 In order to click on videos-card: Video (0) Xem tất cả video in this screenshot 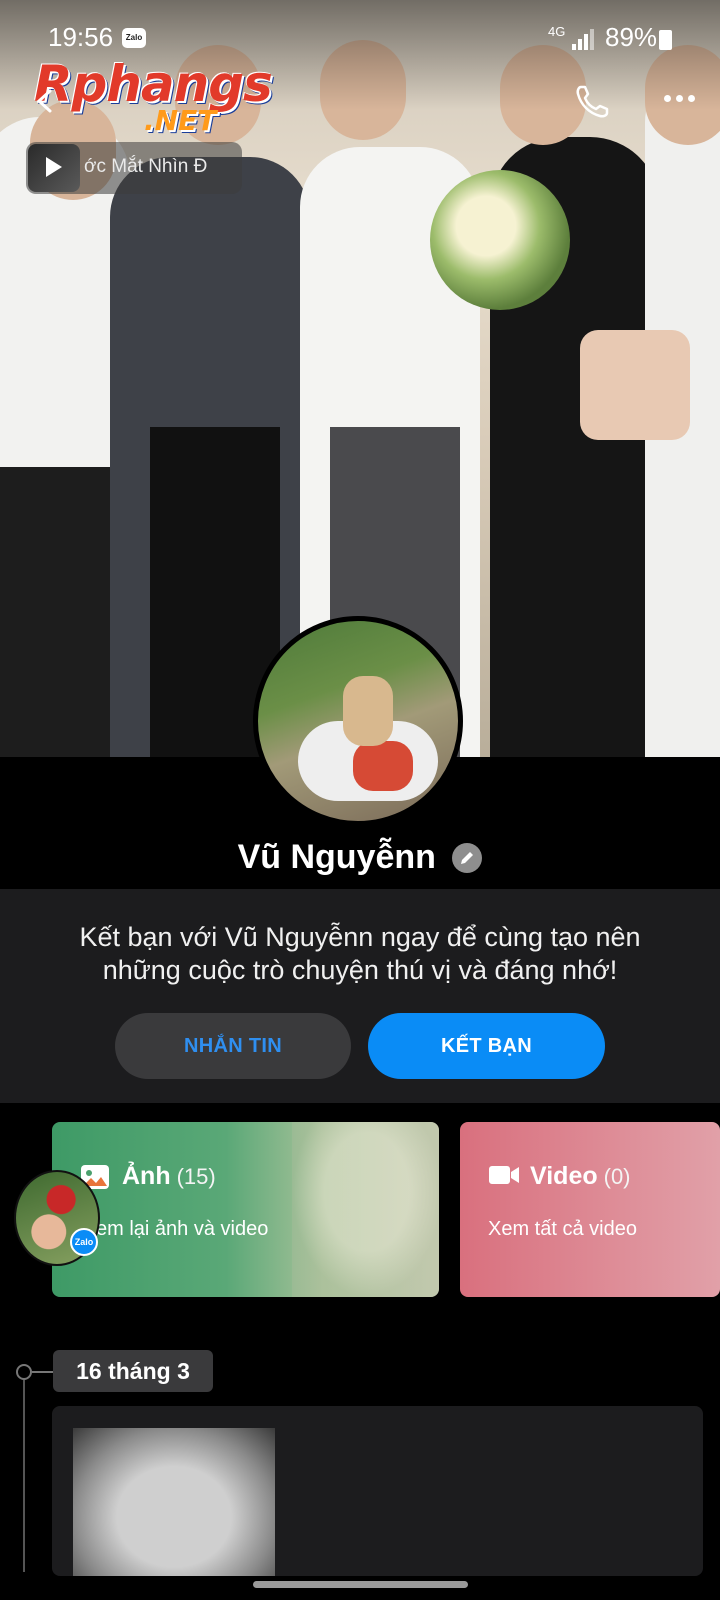, I will do `click(590, 1209)`.